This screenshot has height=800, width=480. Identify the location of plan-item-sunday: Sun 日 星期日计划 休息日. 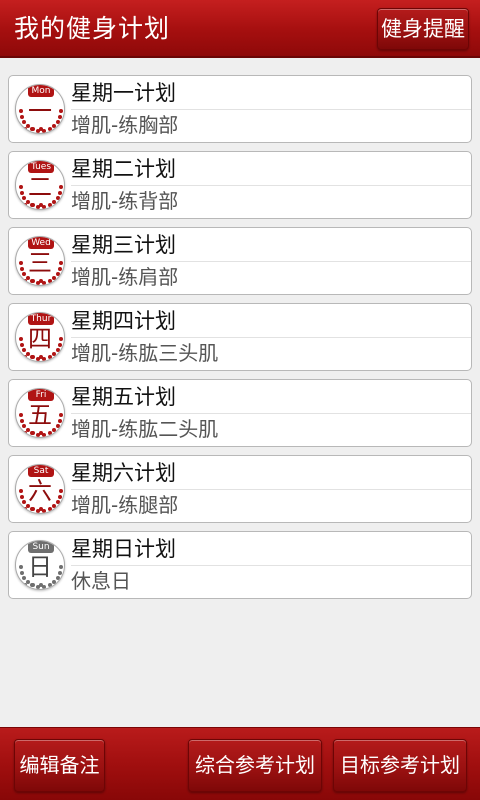
(240, 565).